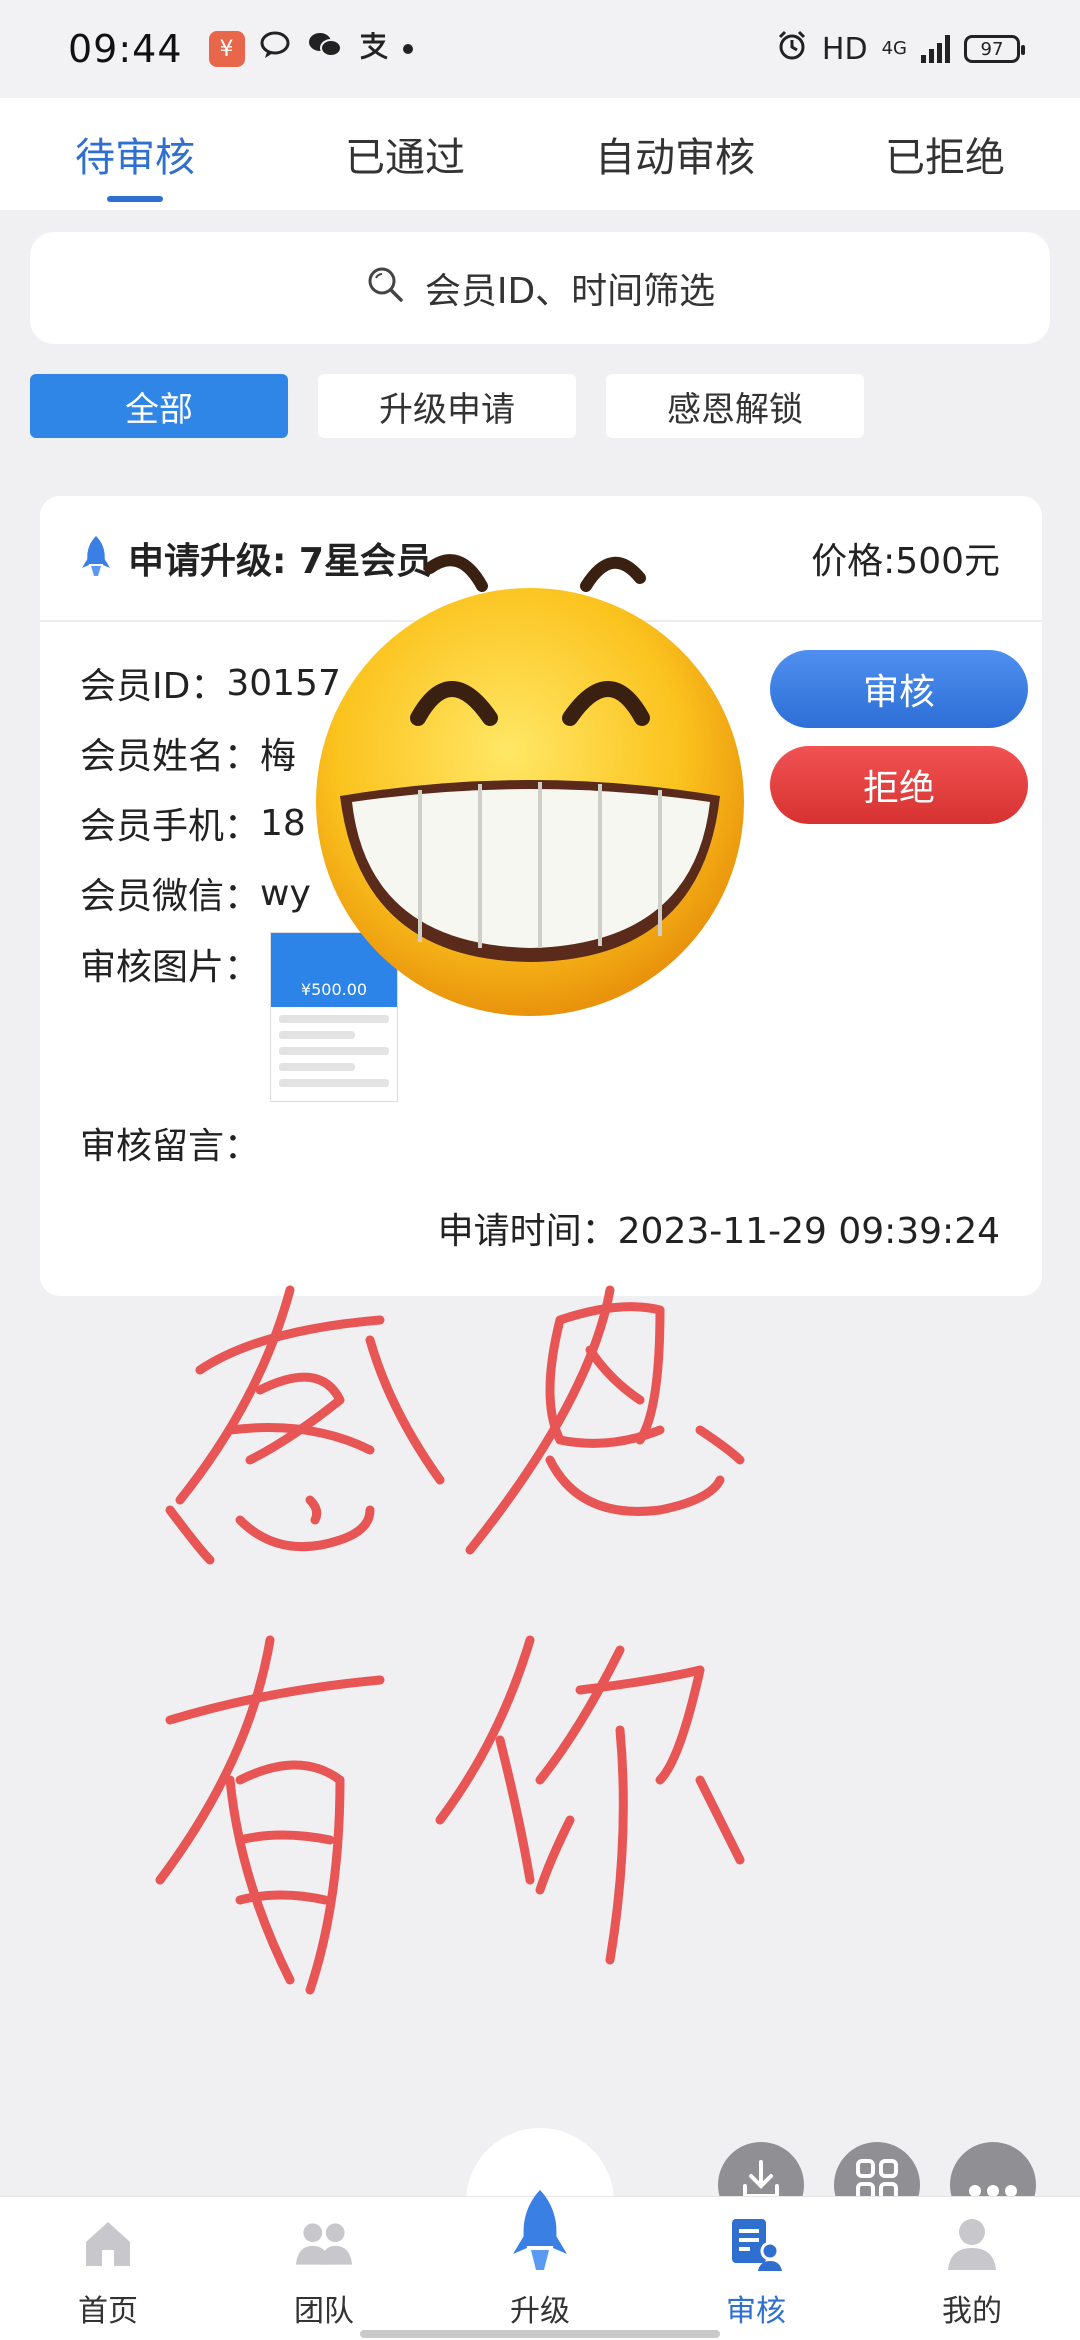  I want to click on tab-approved: 已通过, so click(405, 154).